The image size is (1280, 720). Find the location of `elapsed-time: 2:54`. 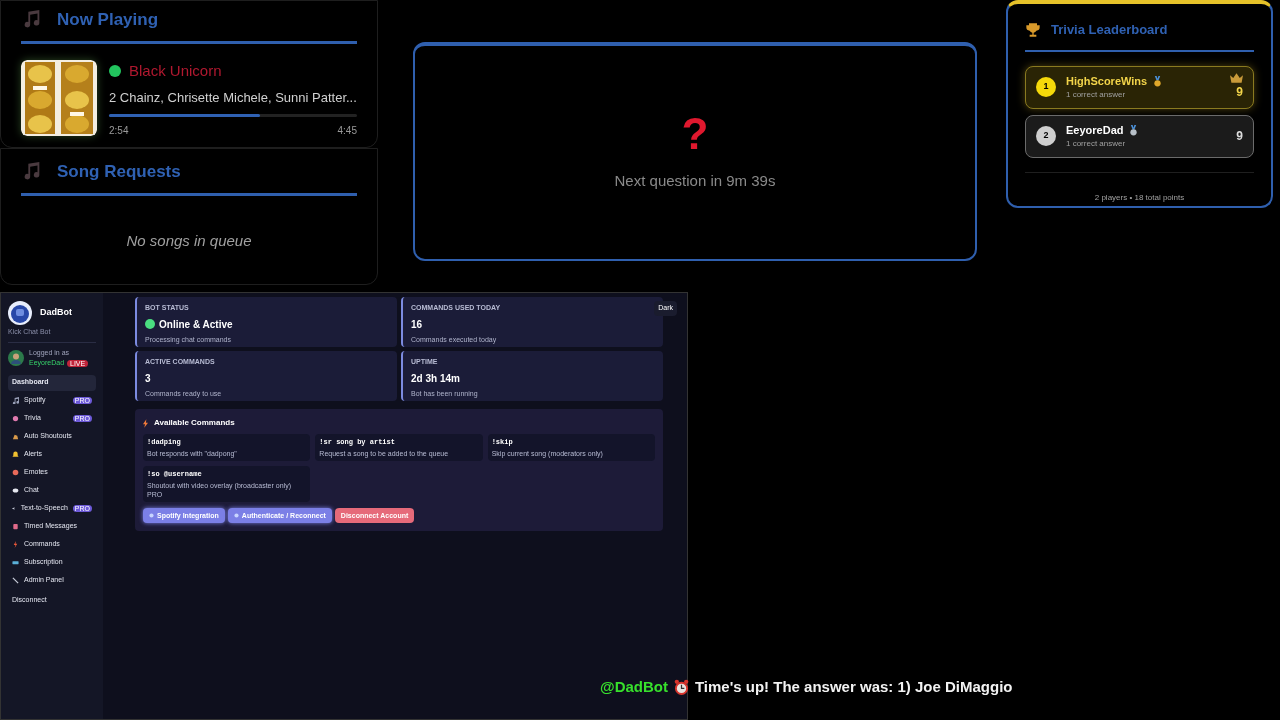

elapsed-time: 2:54 is located at coordinates (119, 130).